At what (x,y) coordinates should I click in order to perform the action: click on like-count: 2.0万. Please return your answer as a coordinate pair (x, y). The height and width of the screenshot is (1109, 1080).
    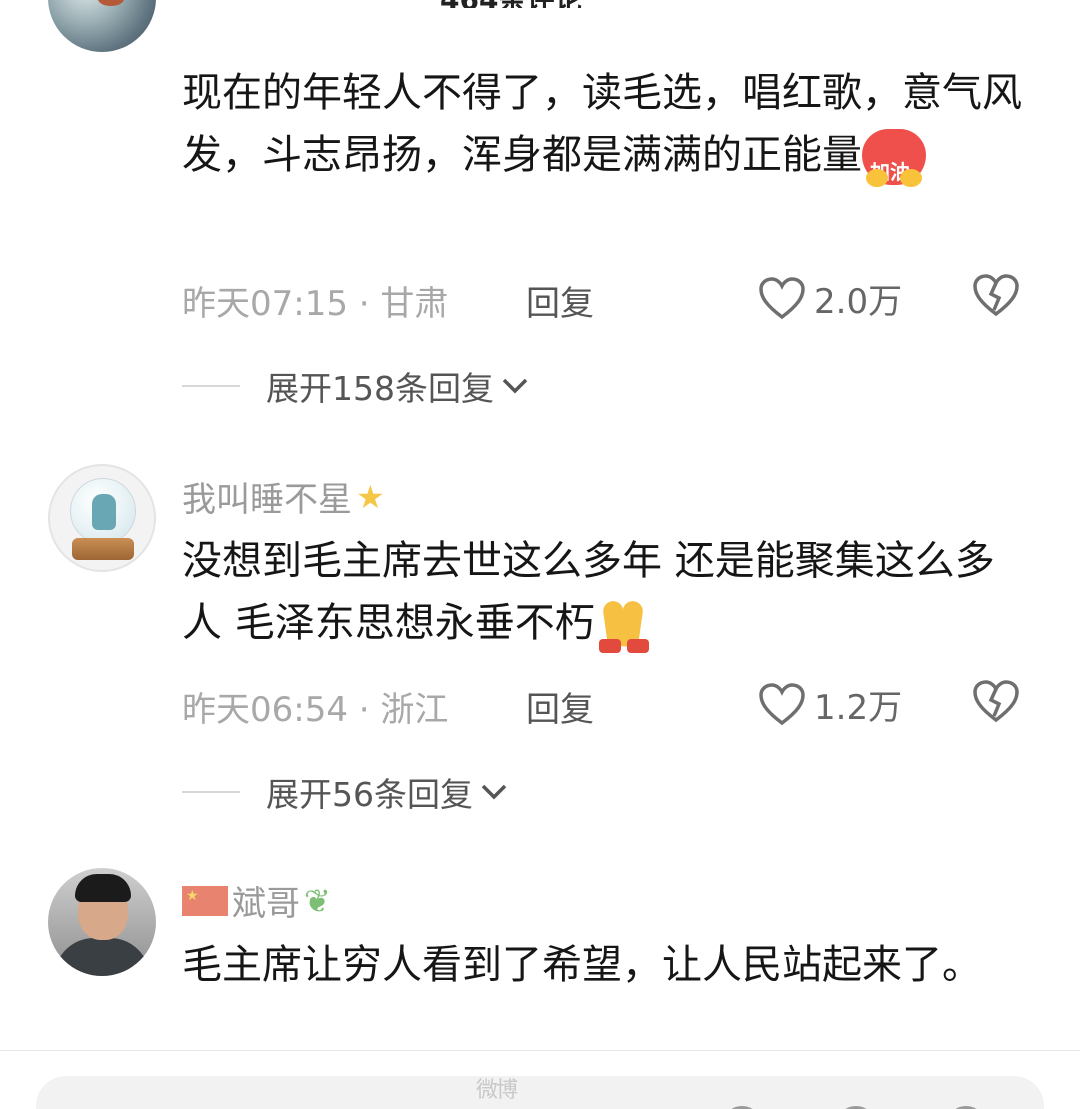
    Looking at the image, I should click on (858, 302).